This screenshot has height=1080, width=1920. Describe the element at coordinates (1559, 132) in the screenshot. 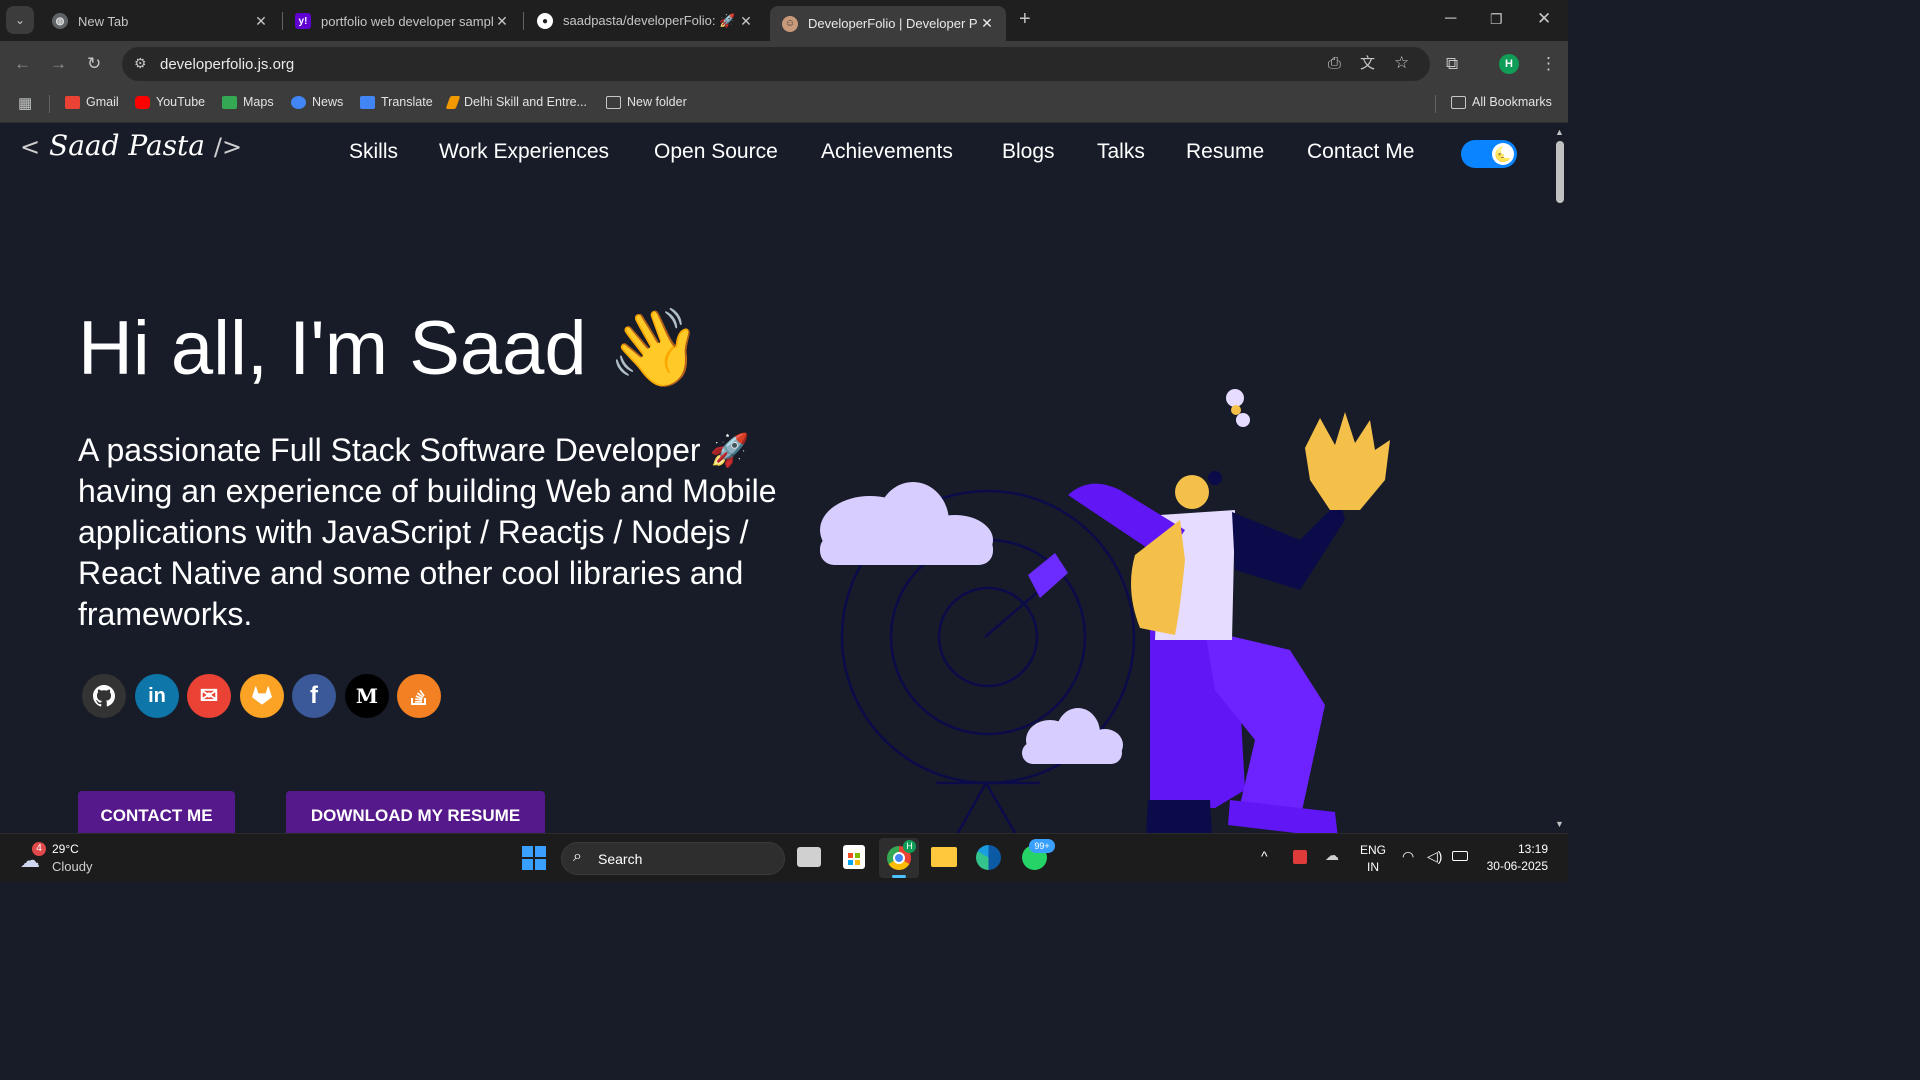

I see `scroll-up-icon: ▲` at that location.